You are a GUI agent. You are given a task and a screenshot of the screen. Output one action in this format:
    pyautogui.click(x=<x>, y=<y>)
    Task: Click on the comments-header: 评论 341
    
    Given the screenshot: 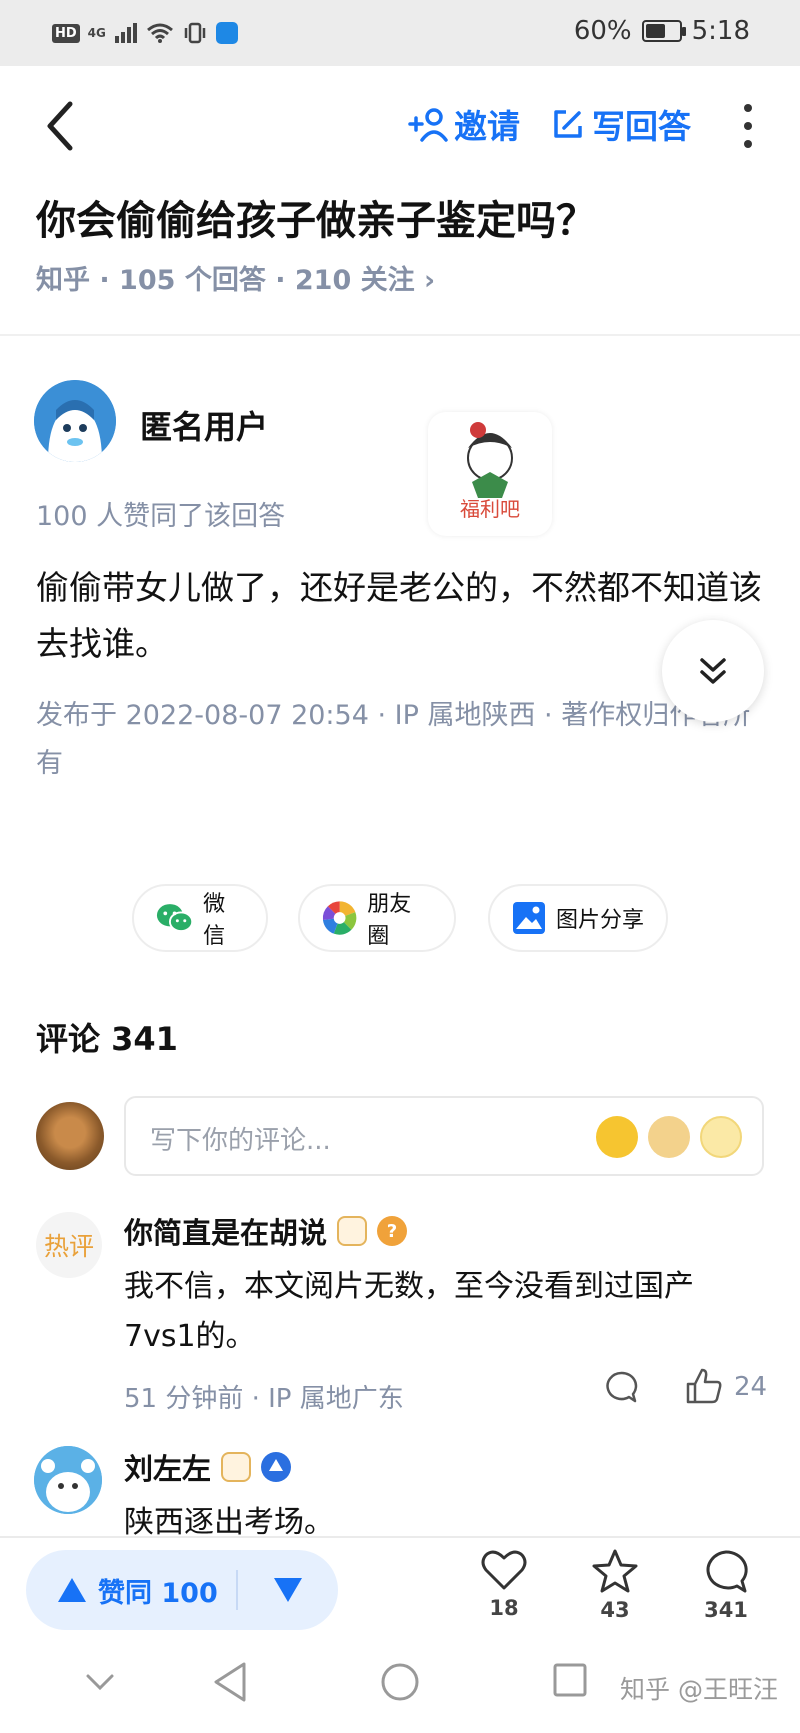 What is the action you would take?
    pyautogui.click(x=107, y=1039)
    